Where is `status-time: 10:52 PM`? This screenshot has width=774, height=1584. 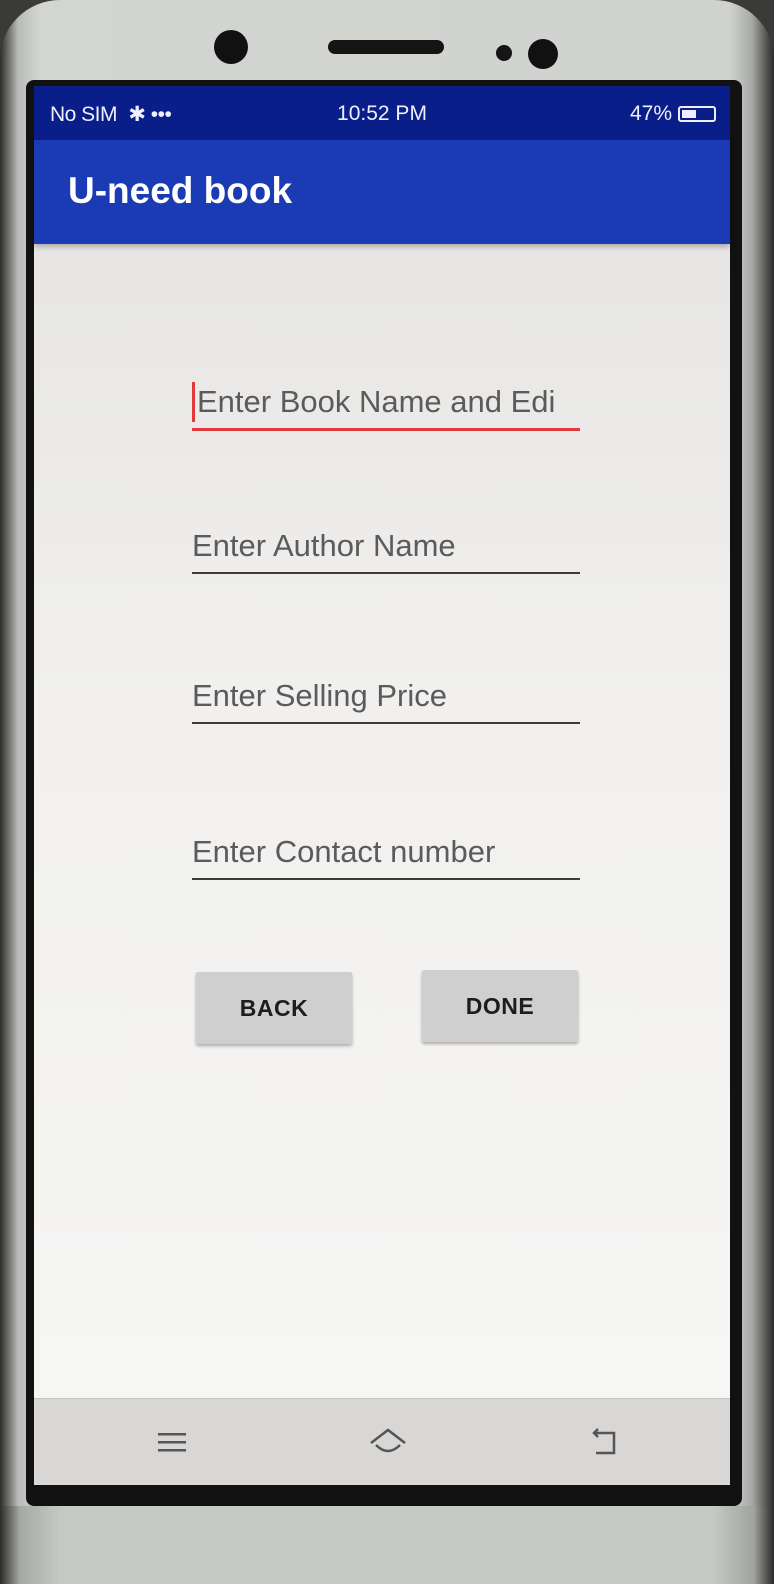
status-time: 10:52 PM is located at coordinates (382, 113).